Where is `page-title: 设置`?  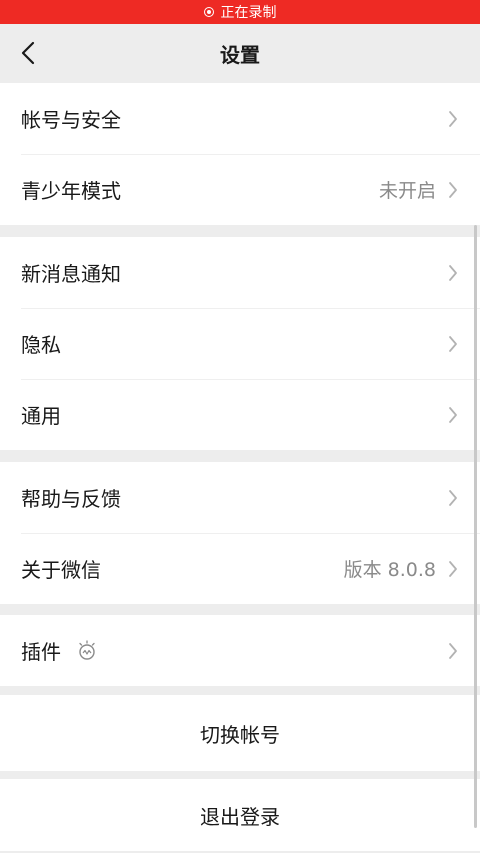 page-title: 设置 is located at coordinates (240, 54).